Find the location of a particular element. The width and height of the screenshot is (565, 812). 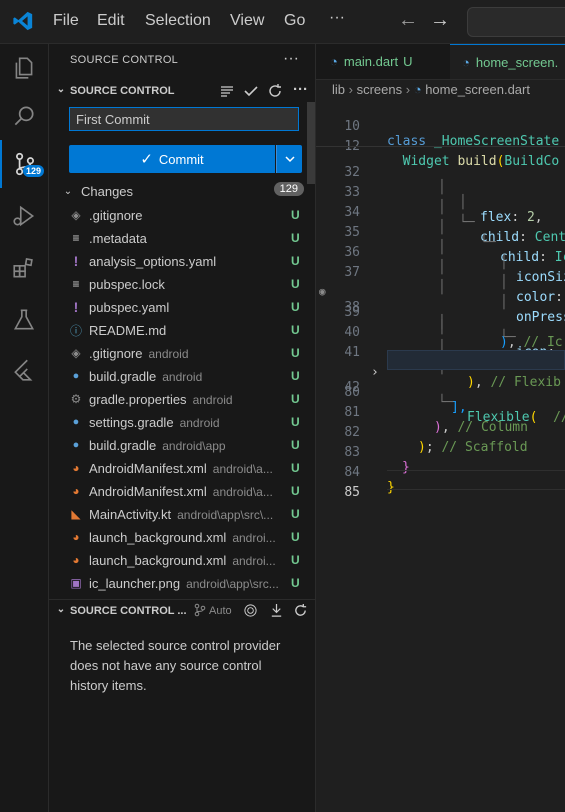

commit-dropdown-button is located at coordinates (289, 159).